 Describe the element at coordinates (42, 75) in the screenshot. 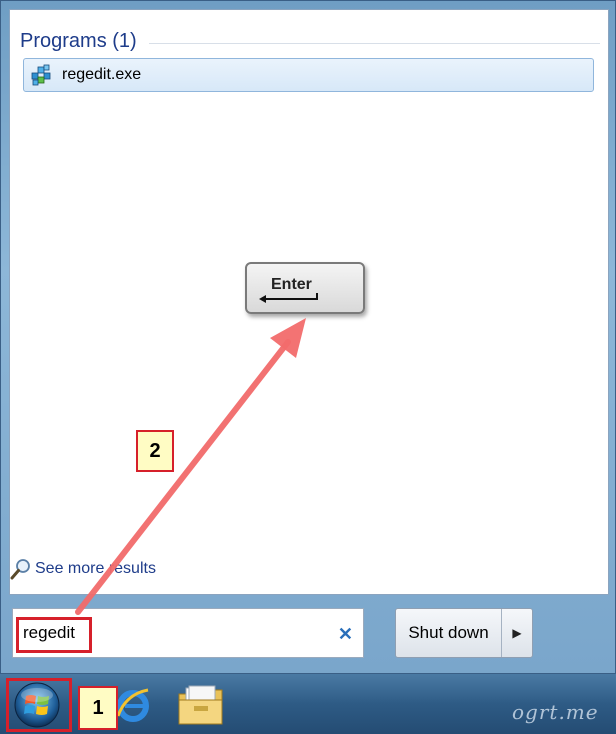

I see `registry-editor-icon` at that location.